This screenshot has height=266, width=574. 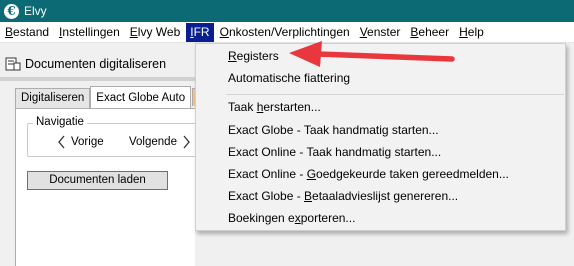 I want to click on window-title: Elvy, so click(x=35, y=11).